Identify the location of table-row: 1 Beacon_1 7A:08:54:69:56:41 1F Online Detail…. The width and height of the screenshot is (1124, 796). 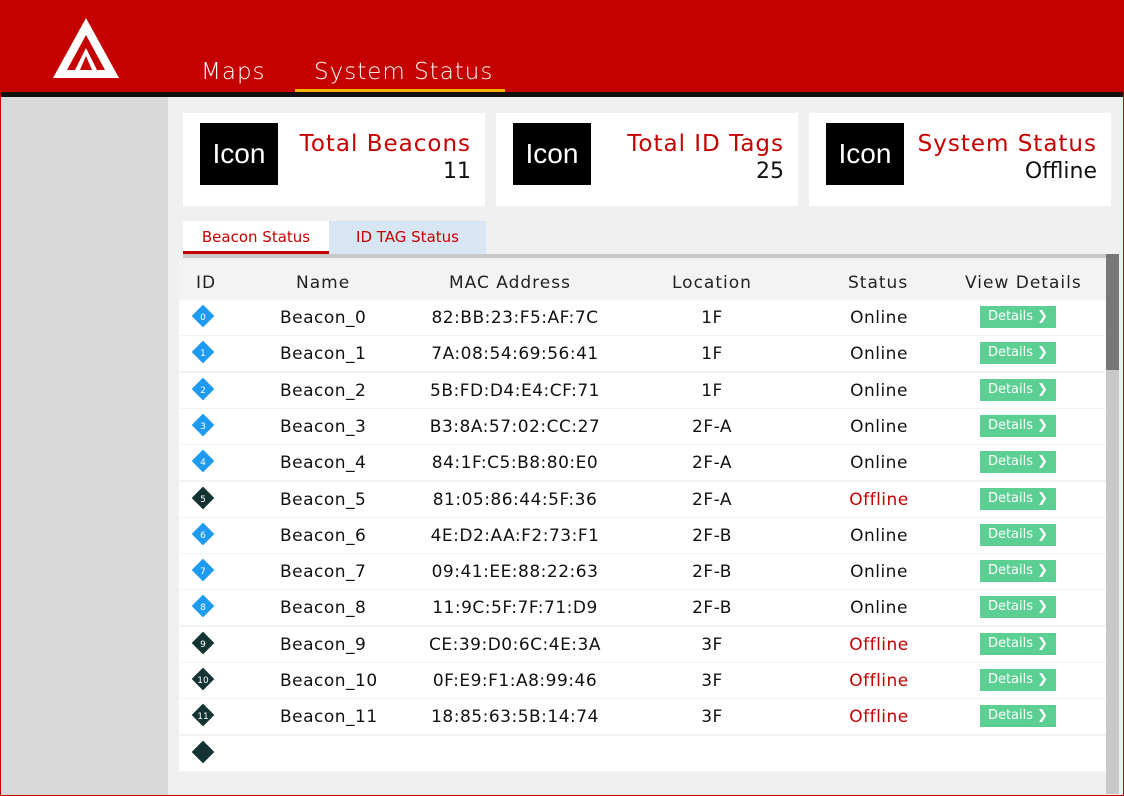
(642, 353).